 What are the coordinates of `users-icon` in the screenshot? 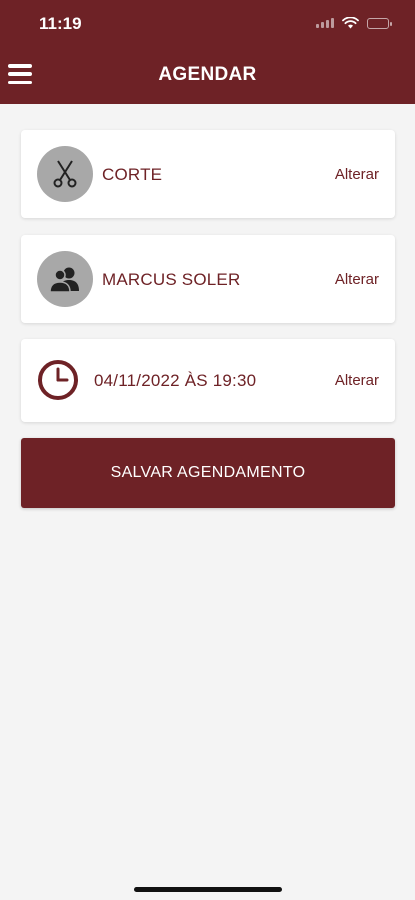 It's located at (65, 279).